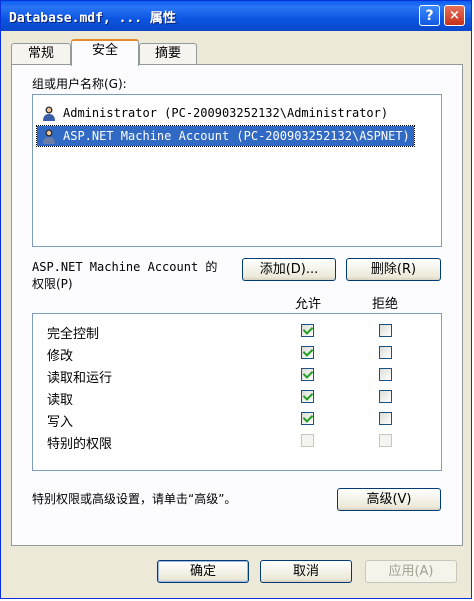  I want to click on permissions-label-line1: ASP.NET Machine Account 的, so click(125, 267).